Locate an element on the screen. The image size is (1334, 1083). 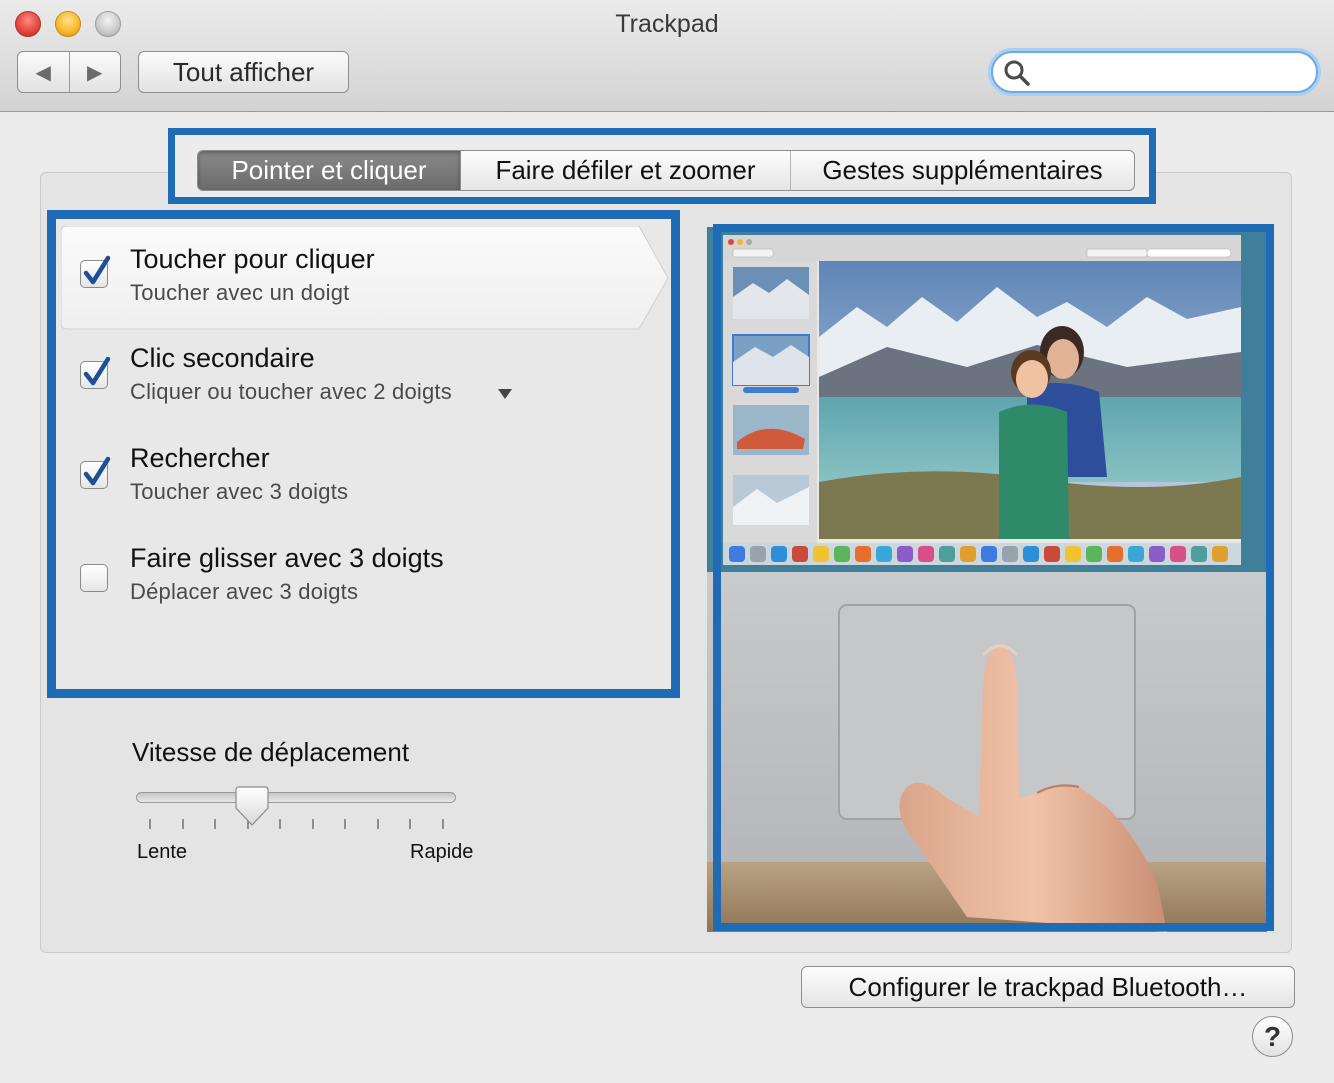
back-button: ◀ is located at coordinates (43, 72).